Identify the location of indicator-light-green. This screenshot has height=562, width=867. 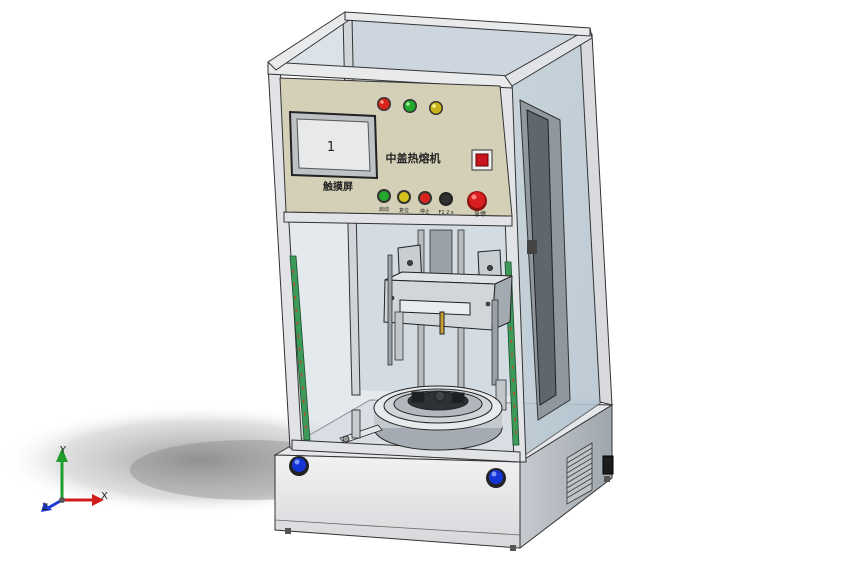
(410, 106).